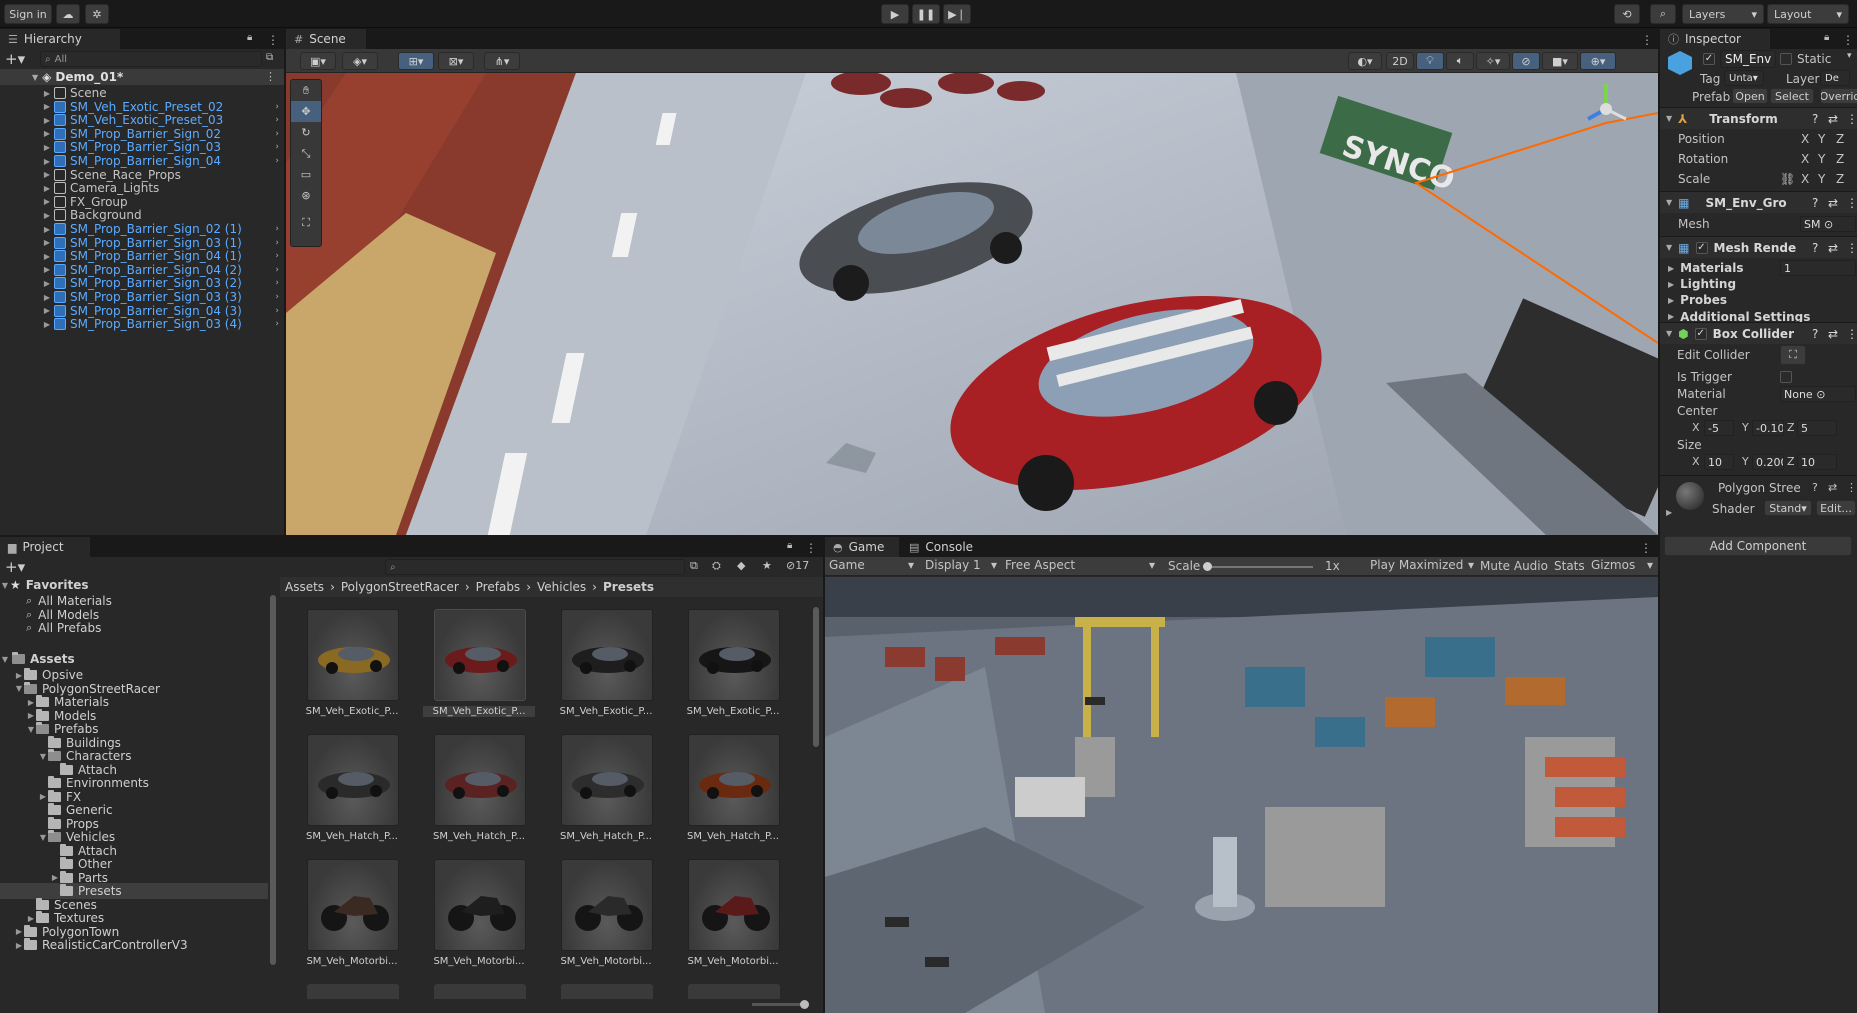  I want to click on slider-handle, so click(1207, 566).